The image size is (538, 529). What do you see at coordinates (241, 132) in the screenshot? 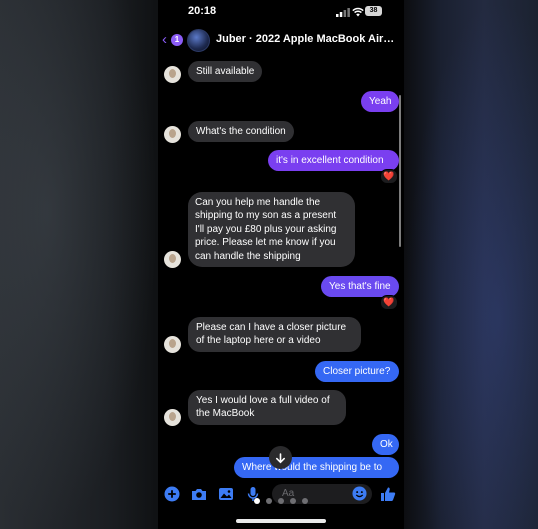
I see `message-incoming: What's the condition` at bounding box center [241, 132].